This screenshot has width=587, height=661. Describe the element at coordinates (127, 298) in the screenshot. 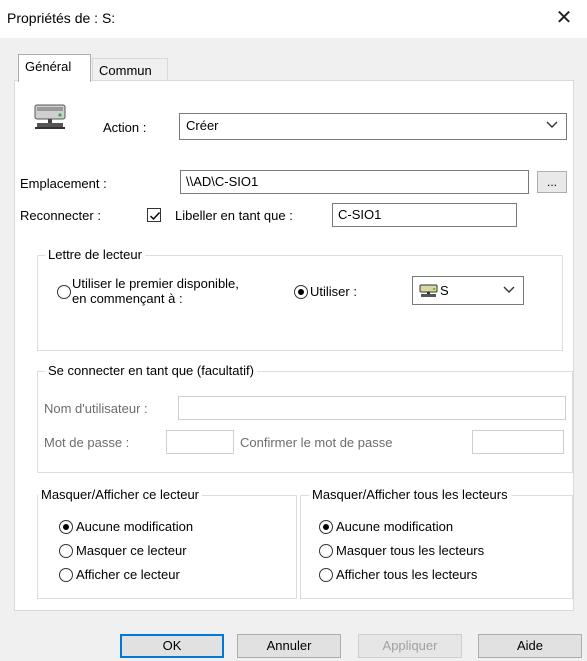

I see `use-first-line2: en commençant à :` at that location.